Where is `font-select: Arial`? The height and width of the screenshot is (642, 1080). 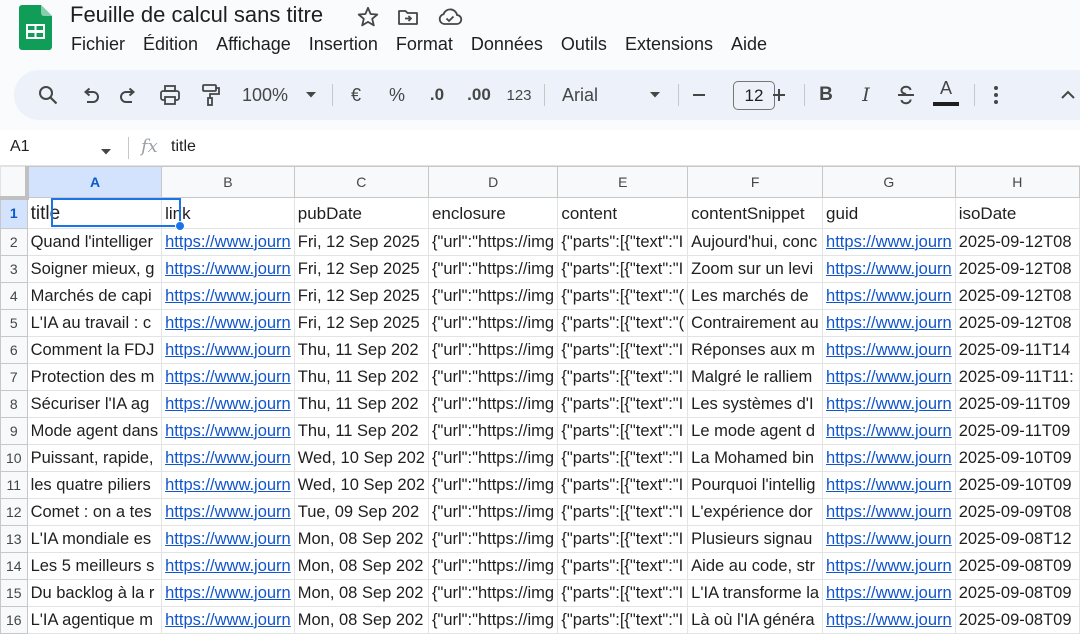 font-select: Arial is located at coordinates (584, 95).